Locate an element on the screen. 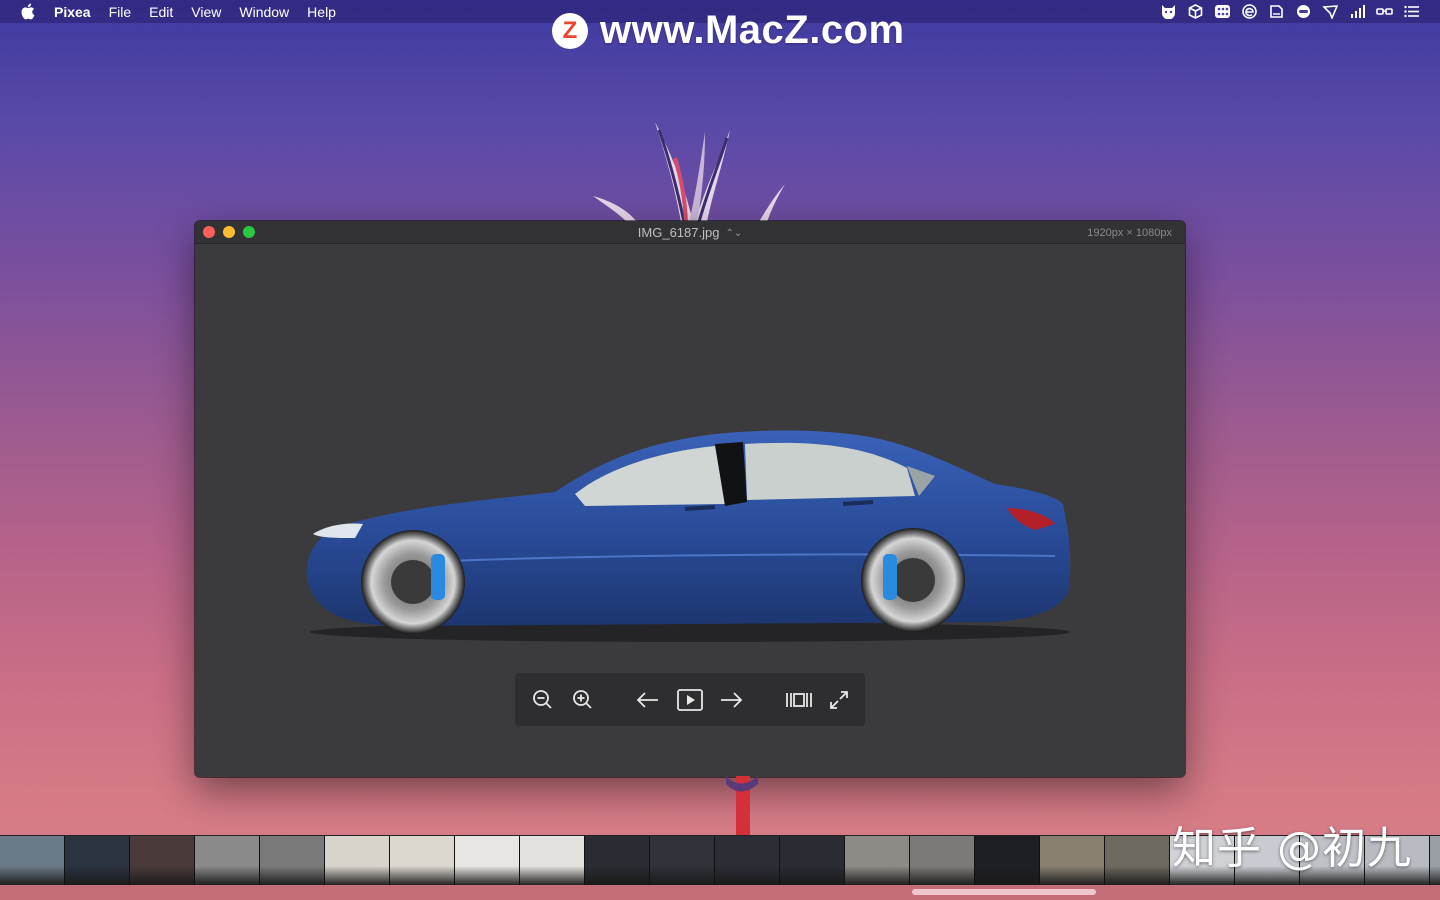 Image resolution: width=1440 pixels, height=900 pixels. zoom-out-icon is located at coordinates (543, 700).